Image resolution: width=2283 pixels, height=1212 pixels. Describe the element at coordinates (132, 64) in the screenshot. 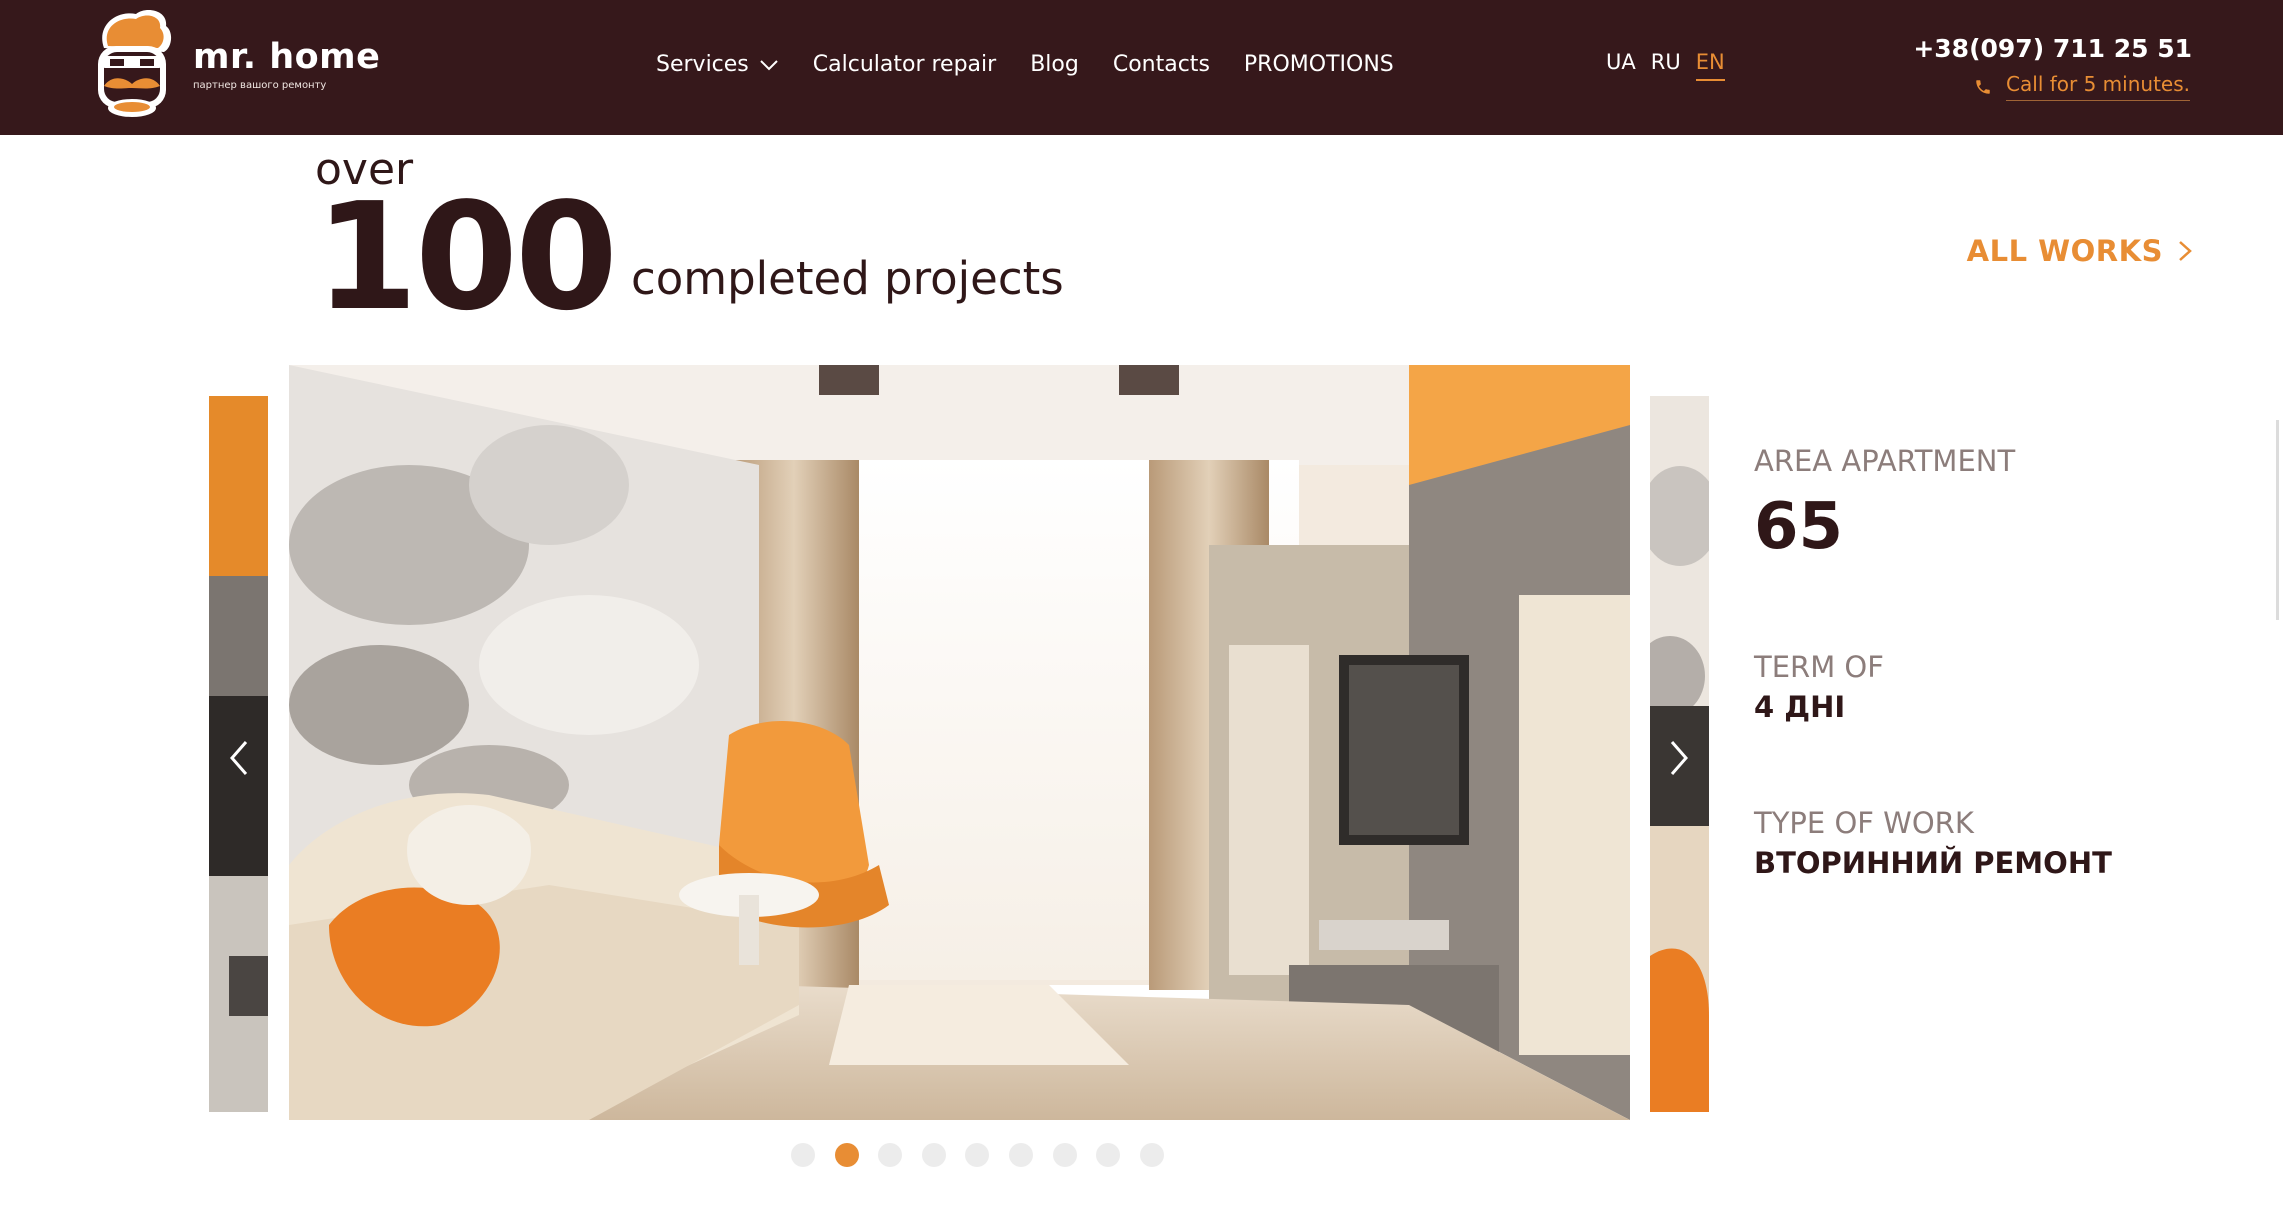

I see `logo-mascot-icon` at that location.